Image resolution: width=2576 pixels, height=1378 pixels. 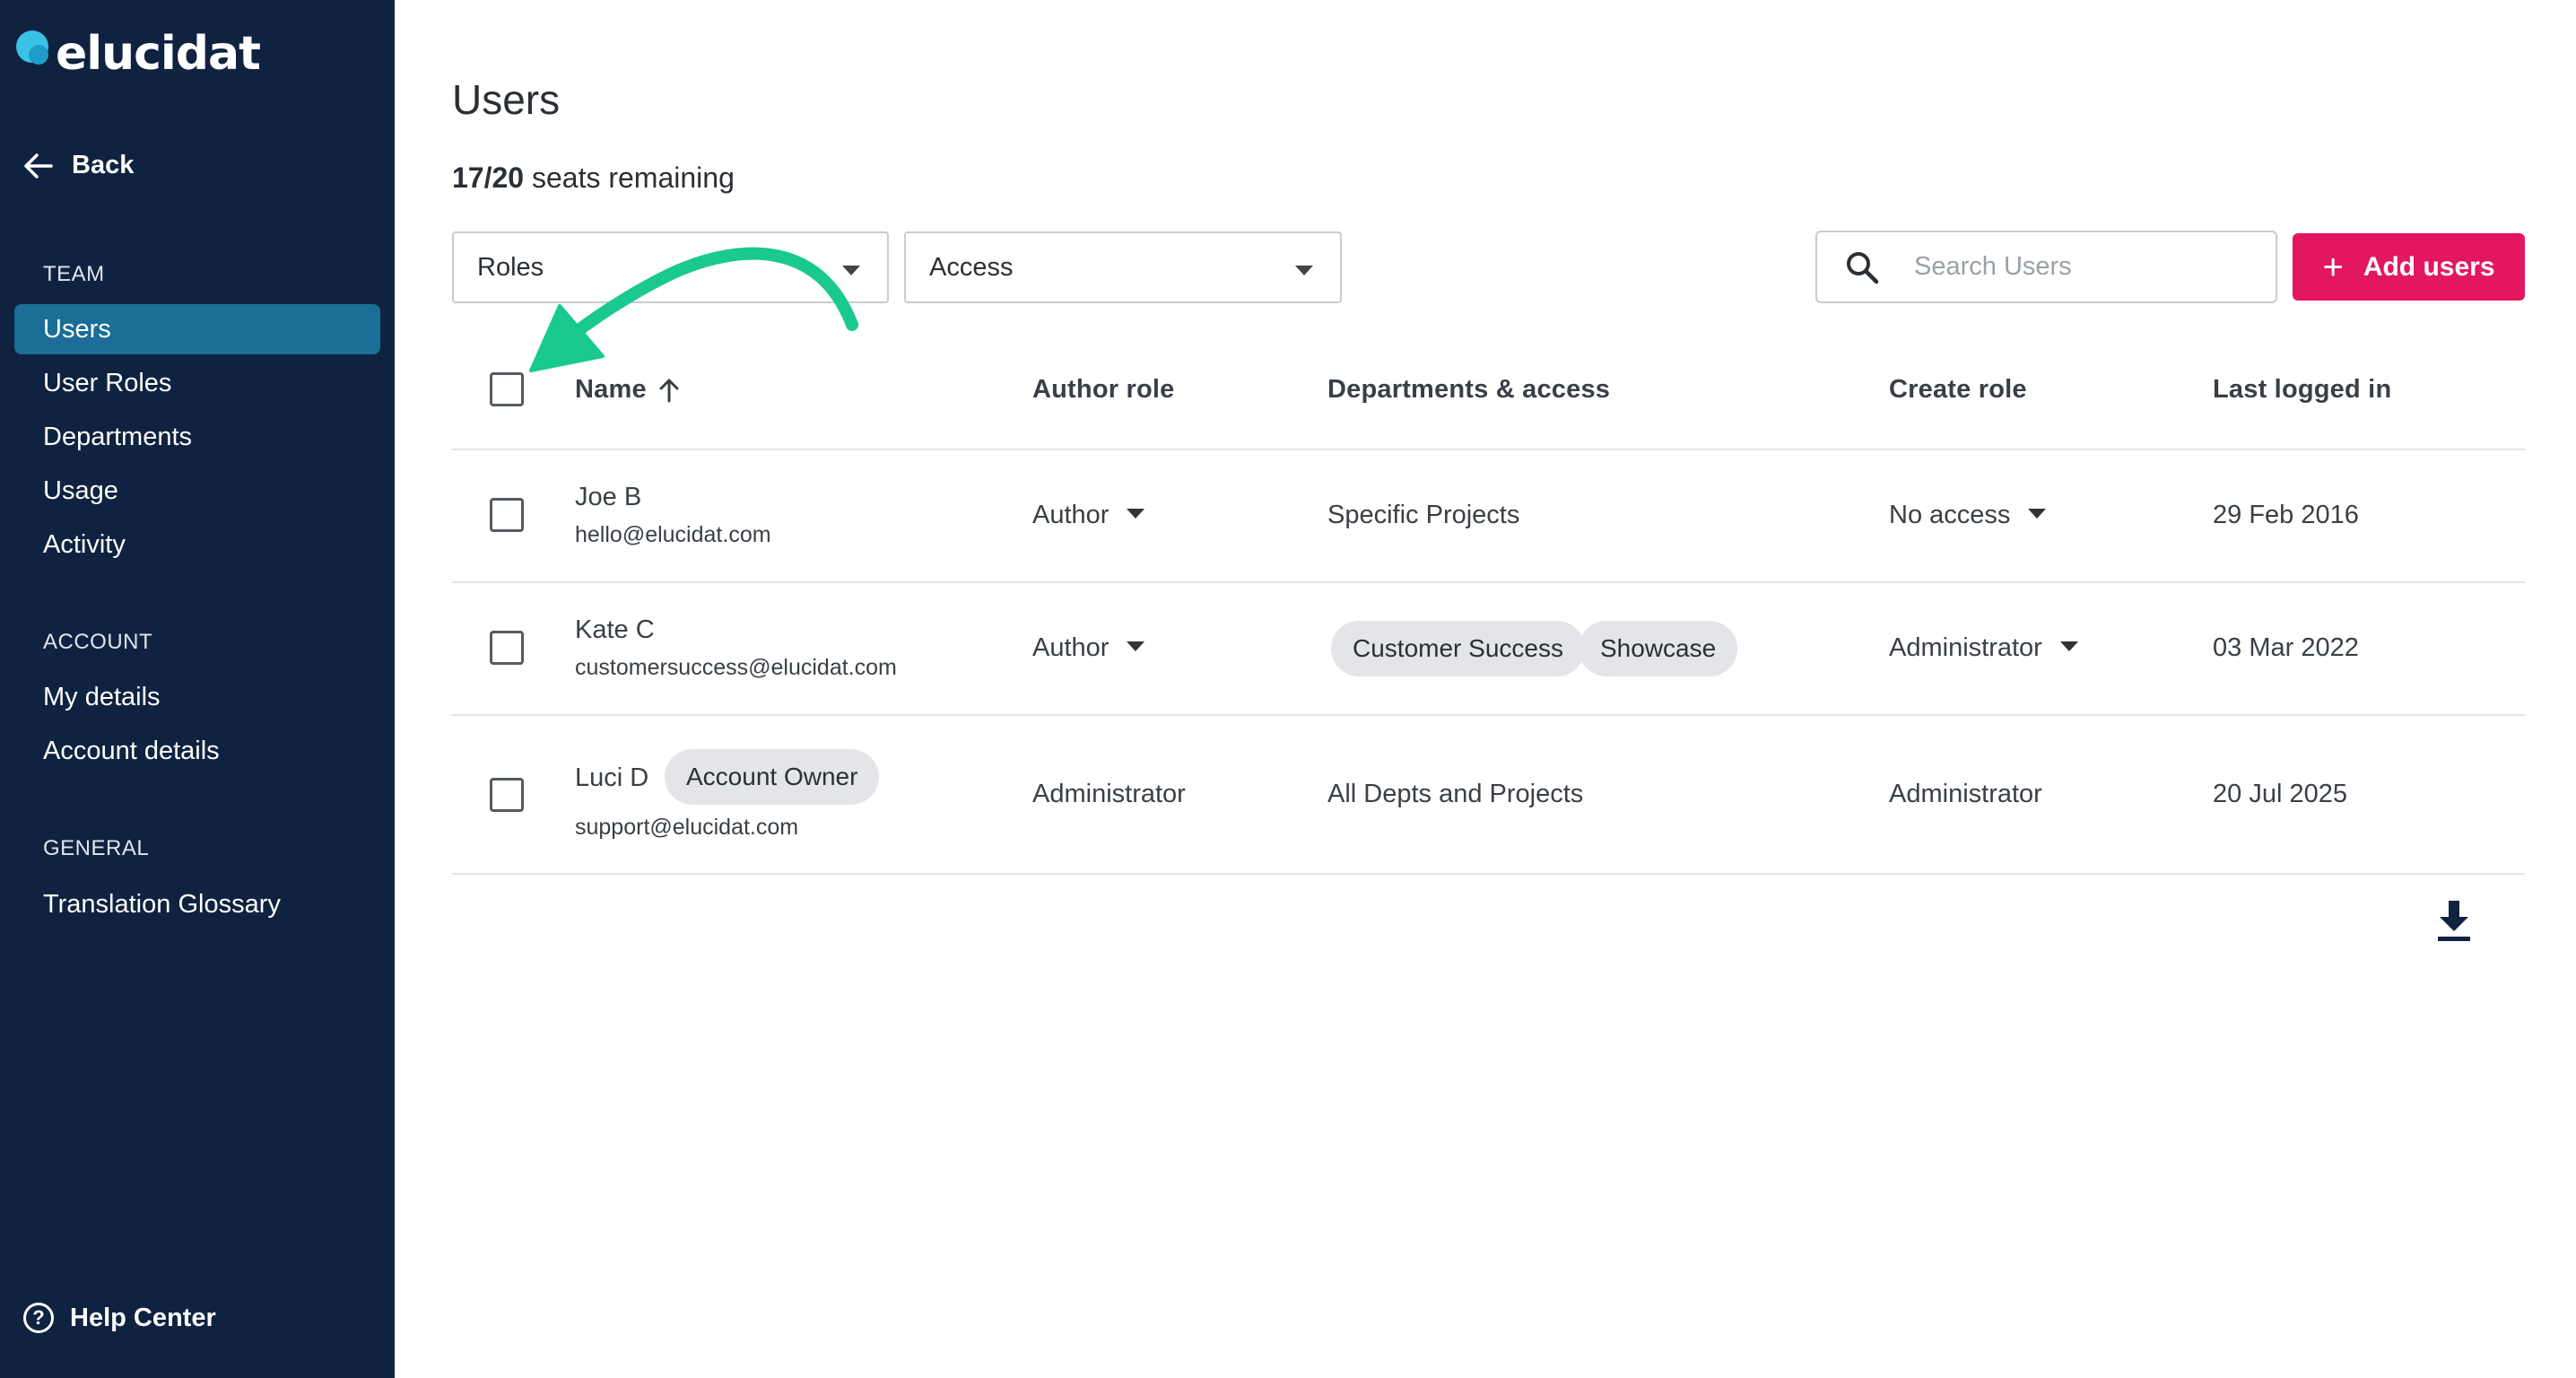 I want to click on create-role-dropdown: No access, so click(x=1968, y=515).